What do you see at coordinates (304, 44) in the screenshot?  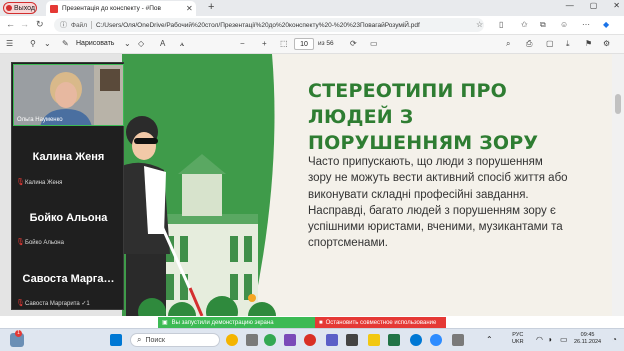 I see `page-number-input: 10` at bounding box center [304, 44].